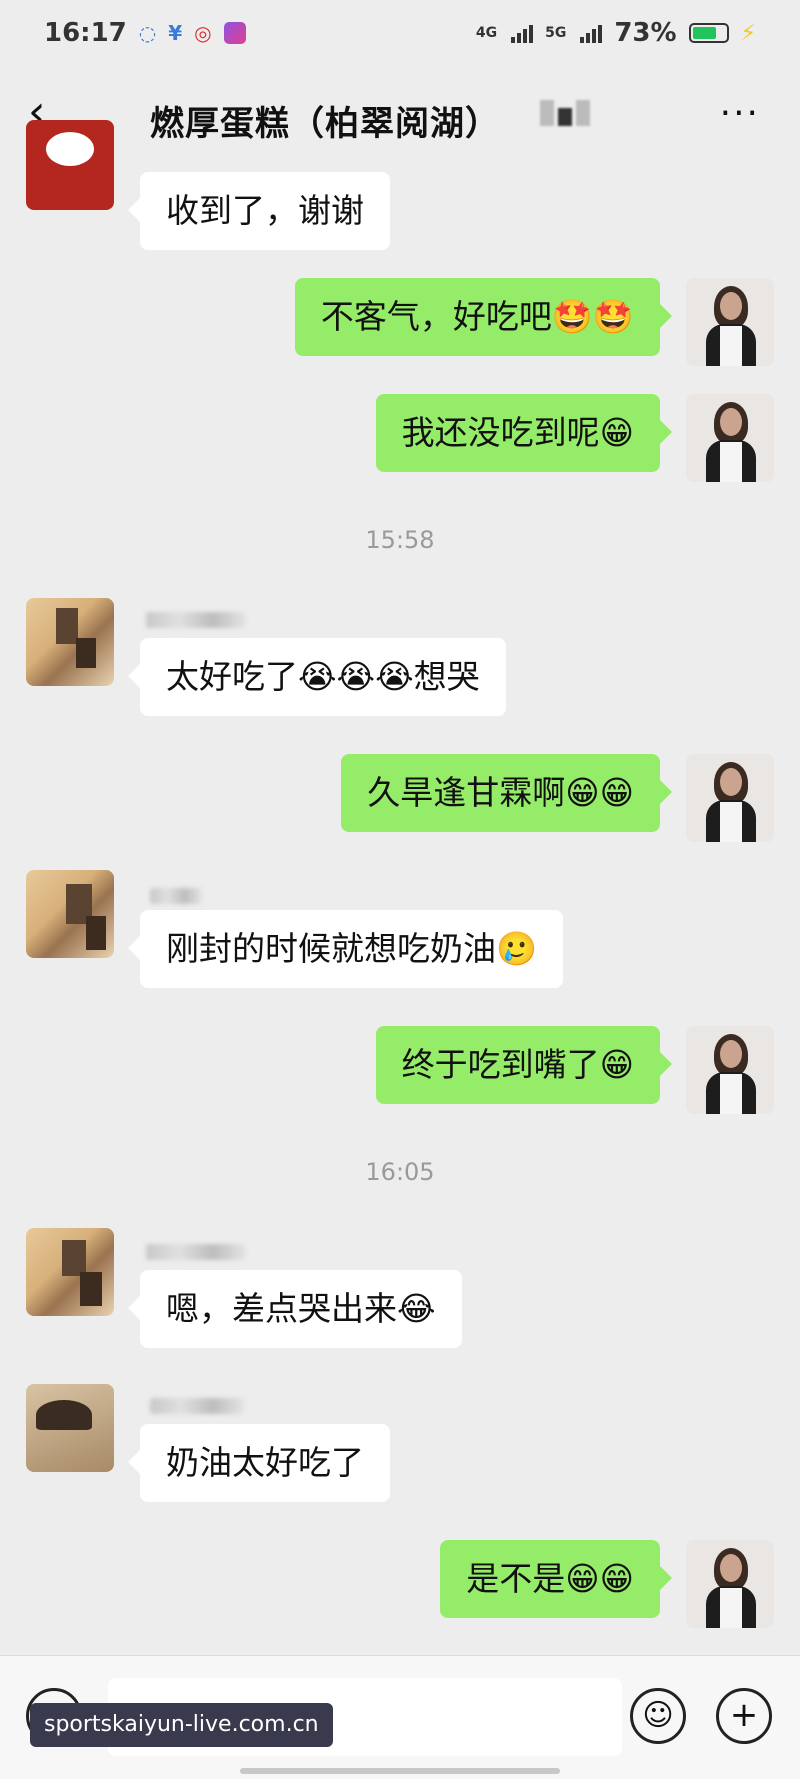 The height and width of the screenshot is (1779, 800). I want to click on chat-header: ‹ 燃厚蛋糕（柏翠阅湖） ···, so click(400, 116).